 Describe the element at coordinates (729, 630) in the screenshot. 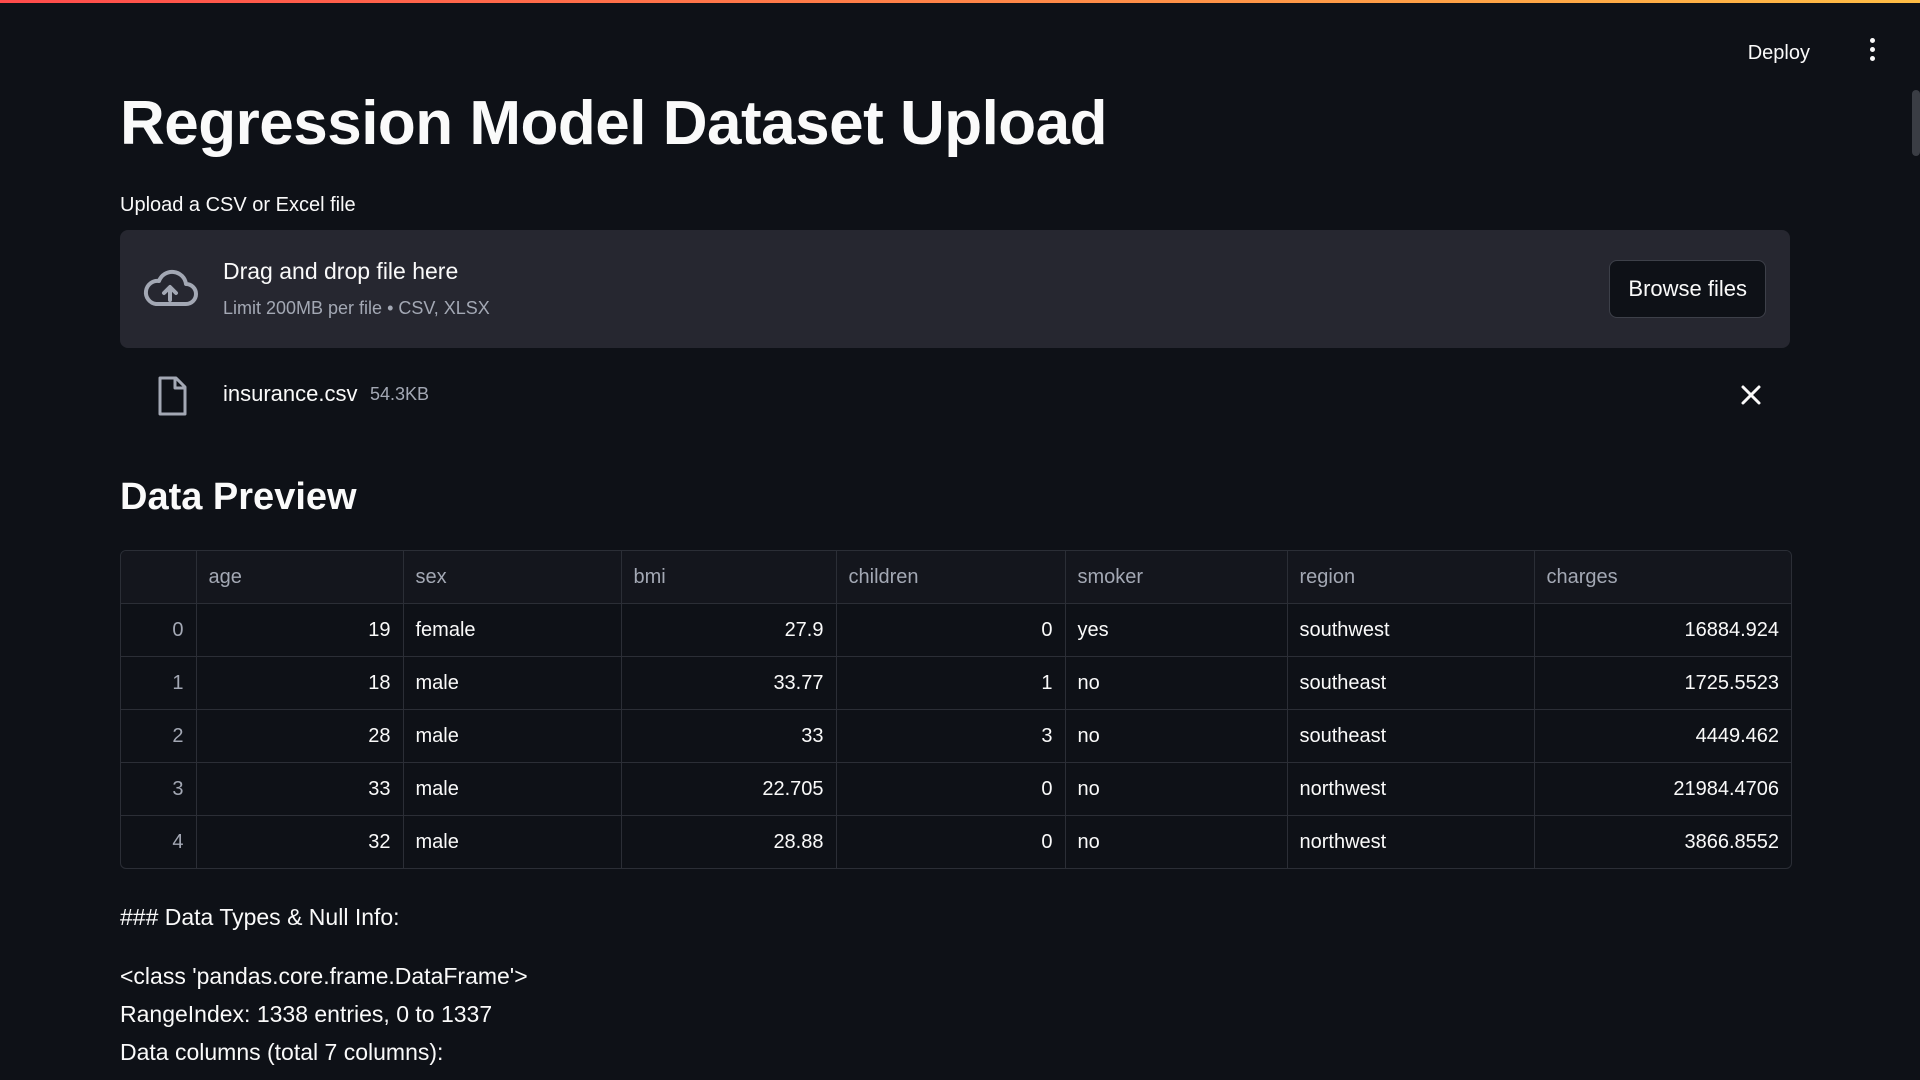

I see `table-cell: 27.9` at that location.